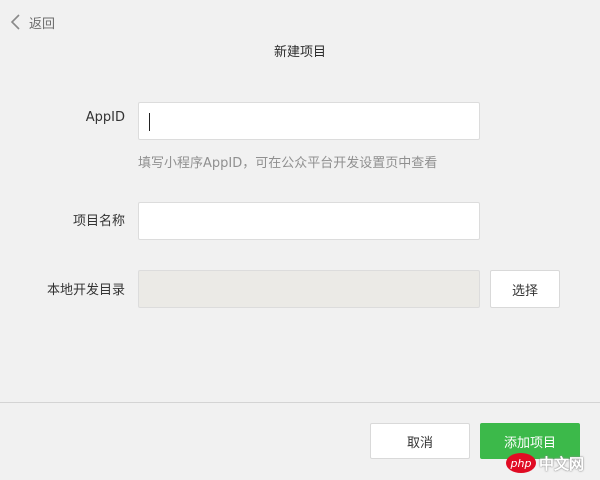  I want to click on project-name-label: 项目名称, so click(98, 221).